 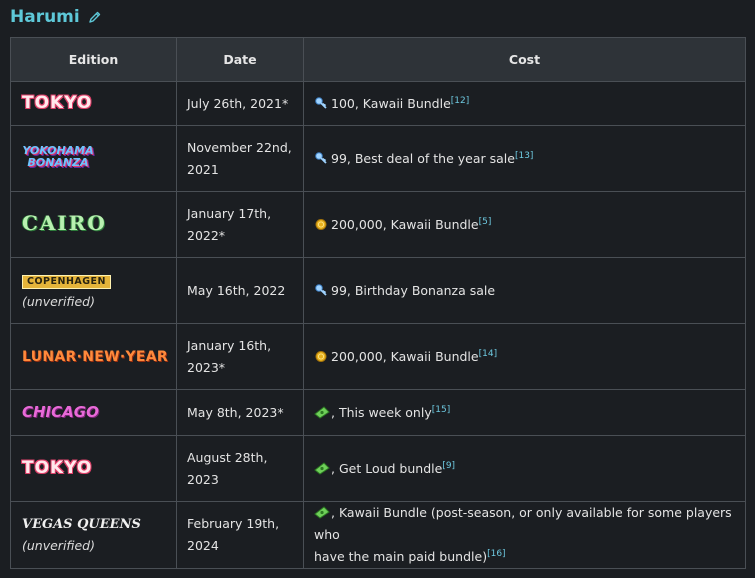 I want to click on date-text: November 22nd,, so click(x=239, y=147).